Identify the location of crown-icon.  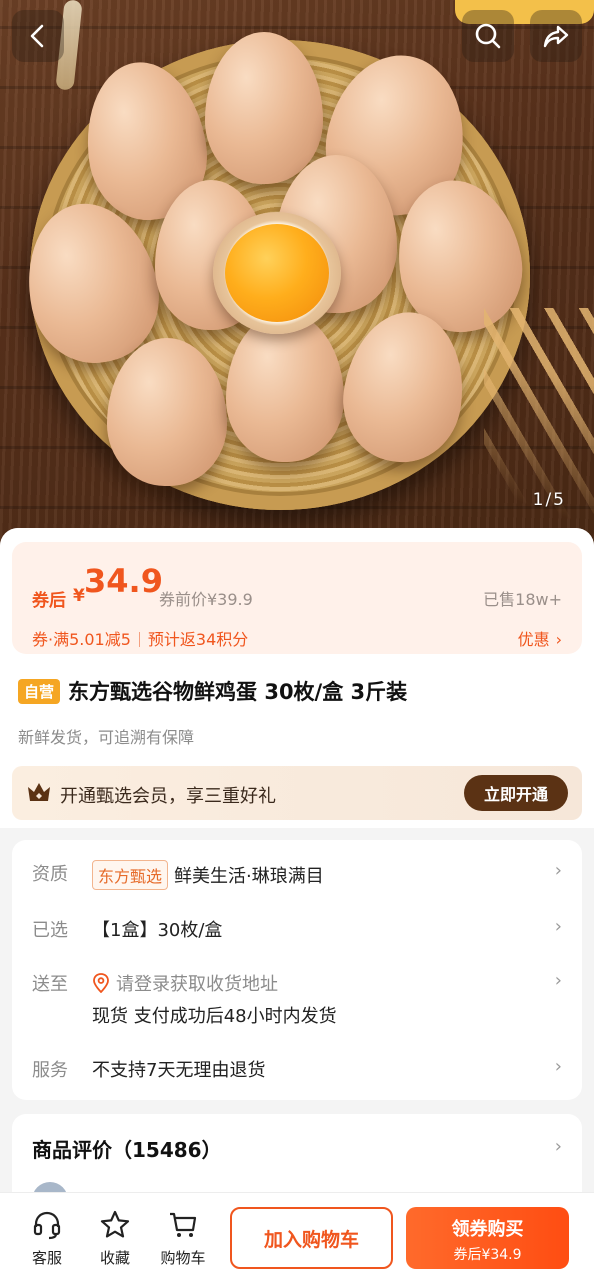
(39, 792).